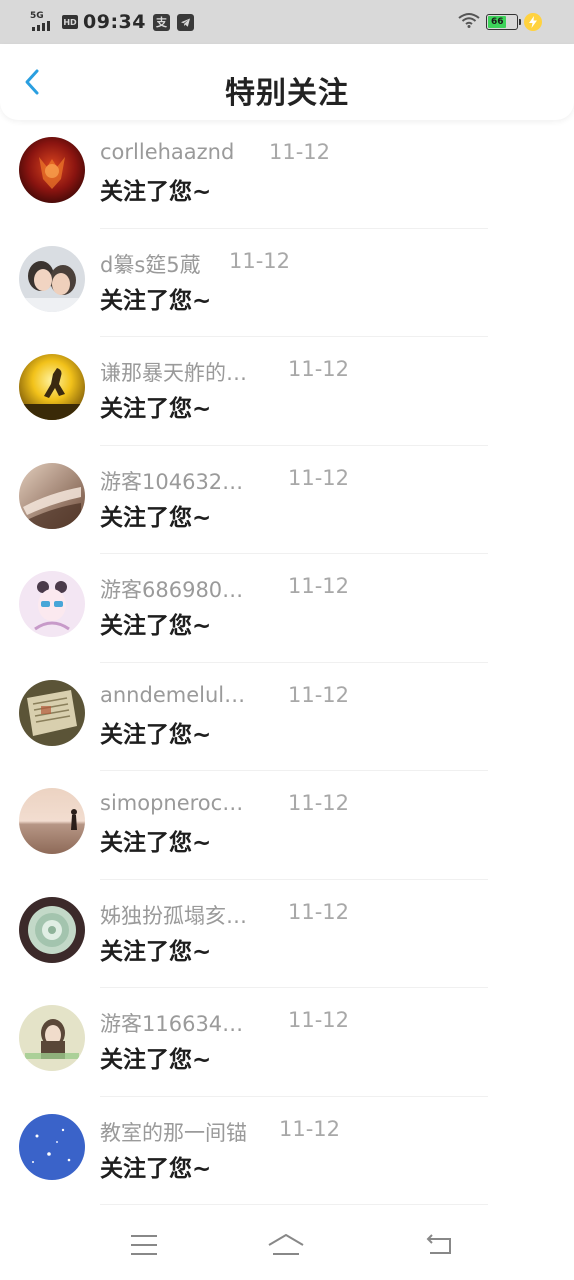 This screenshot has height=1280, width=574. Describe the element at coordinates (287, 174) in the screenshot. I see `list-item: corllehaaznd 11-12 关注了您~` at that location.